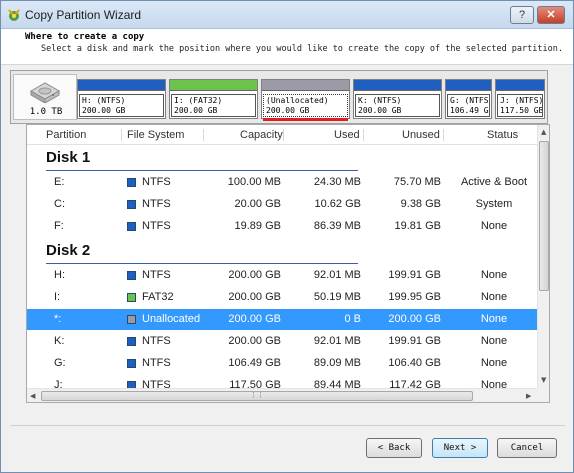 The height and width of the screenshot is (473, 574). Describe the element at coordinates (460, 448) in the screenshot. I see `next-button: Next >` at that location.